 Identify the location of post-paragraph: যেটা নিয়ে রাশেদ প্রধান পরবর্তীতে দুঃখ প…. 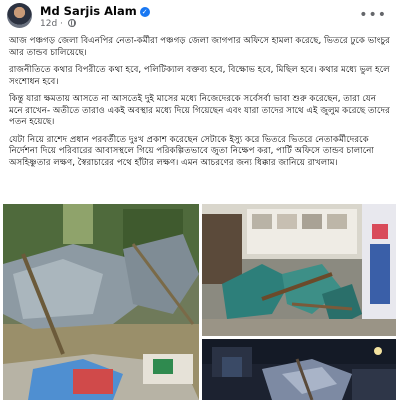
(191, 151).